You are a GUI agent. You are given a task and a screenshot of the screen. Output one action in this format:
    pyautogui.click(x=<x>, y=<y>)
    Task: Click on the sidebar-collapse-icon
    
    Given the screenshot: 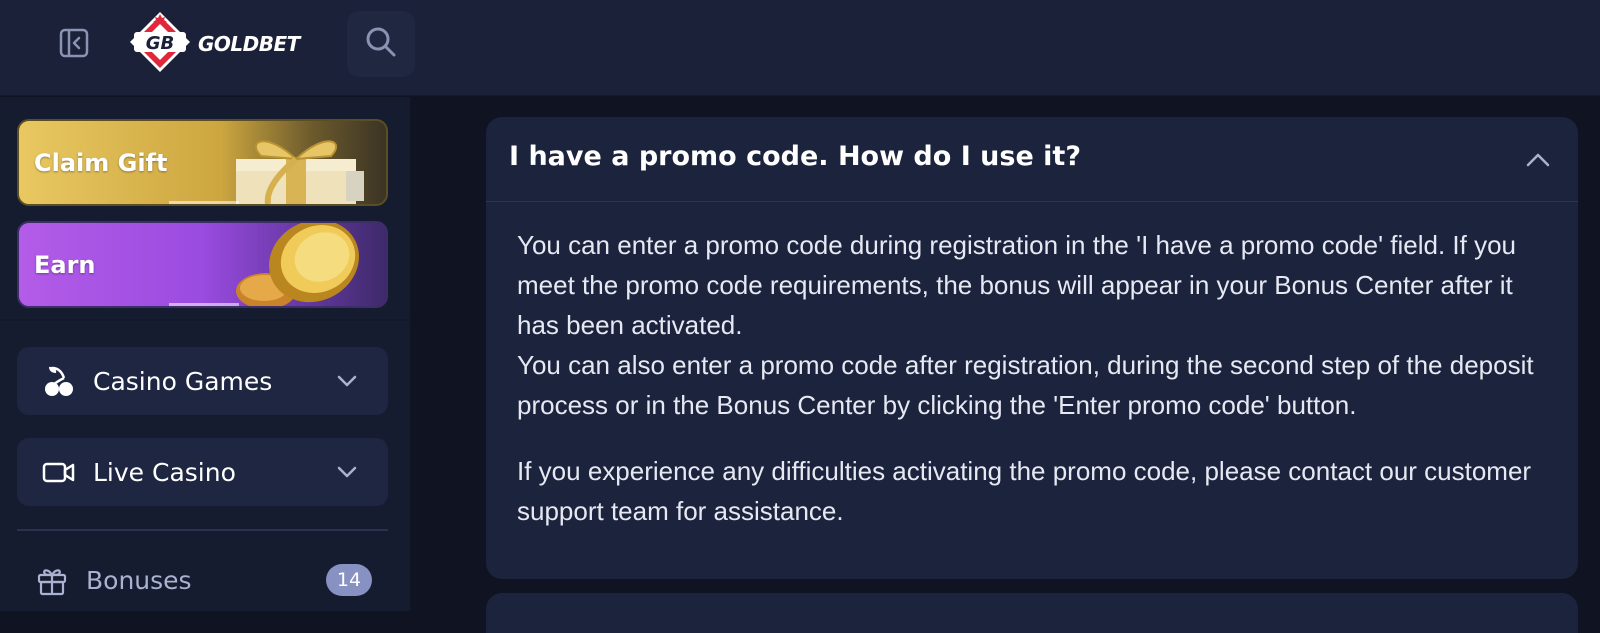 What is the action you would take?
    pyautogui.click(x=74, y=45)
    